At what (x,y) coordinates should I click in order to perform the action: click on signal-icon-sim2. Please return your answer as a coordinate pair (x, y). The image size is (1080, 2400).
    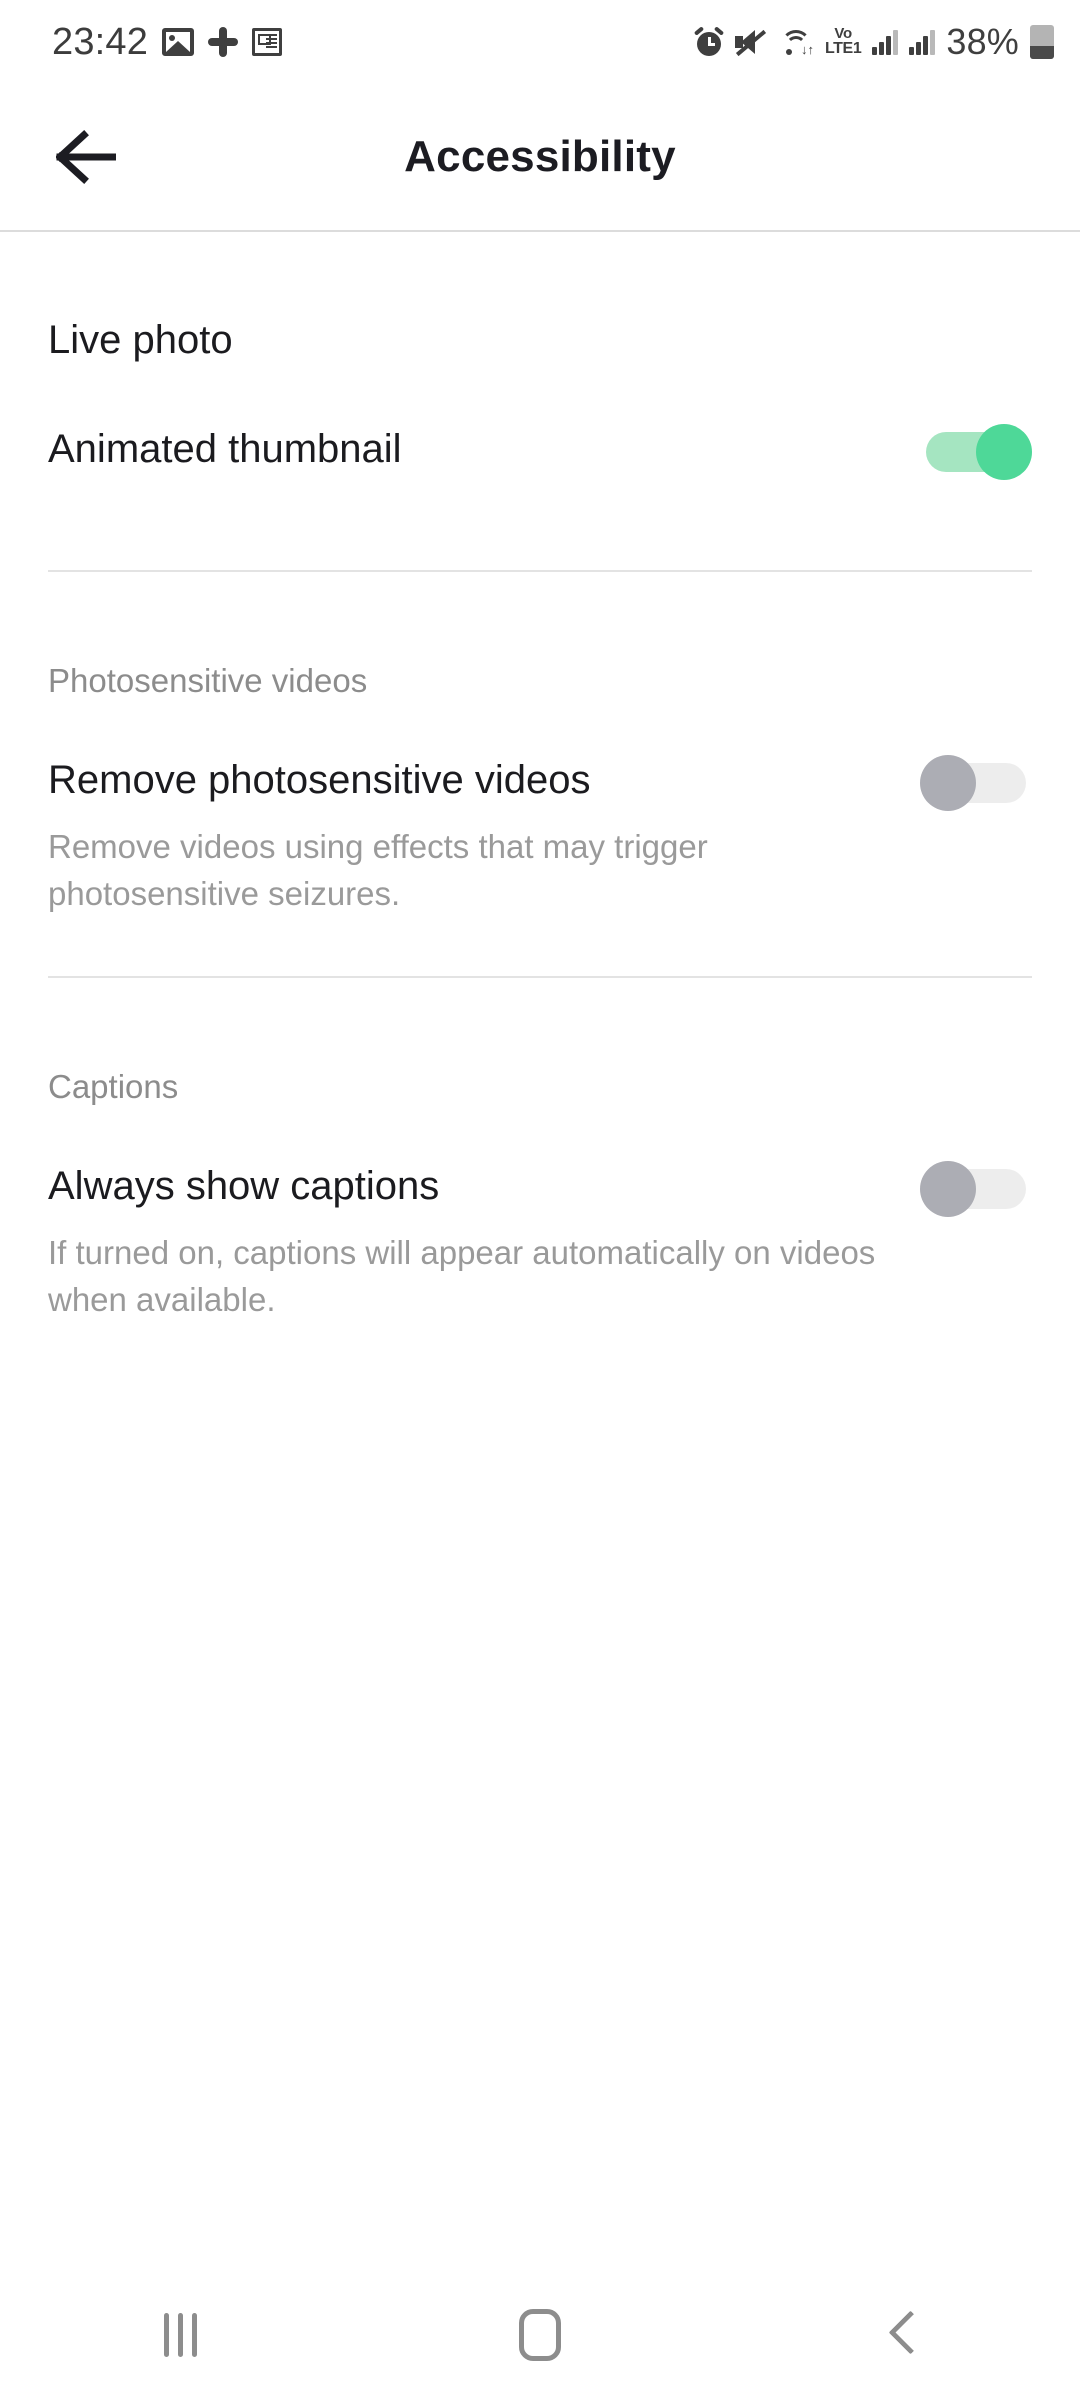
    Looking at the image, I should click on (922, 42).